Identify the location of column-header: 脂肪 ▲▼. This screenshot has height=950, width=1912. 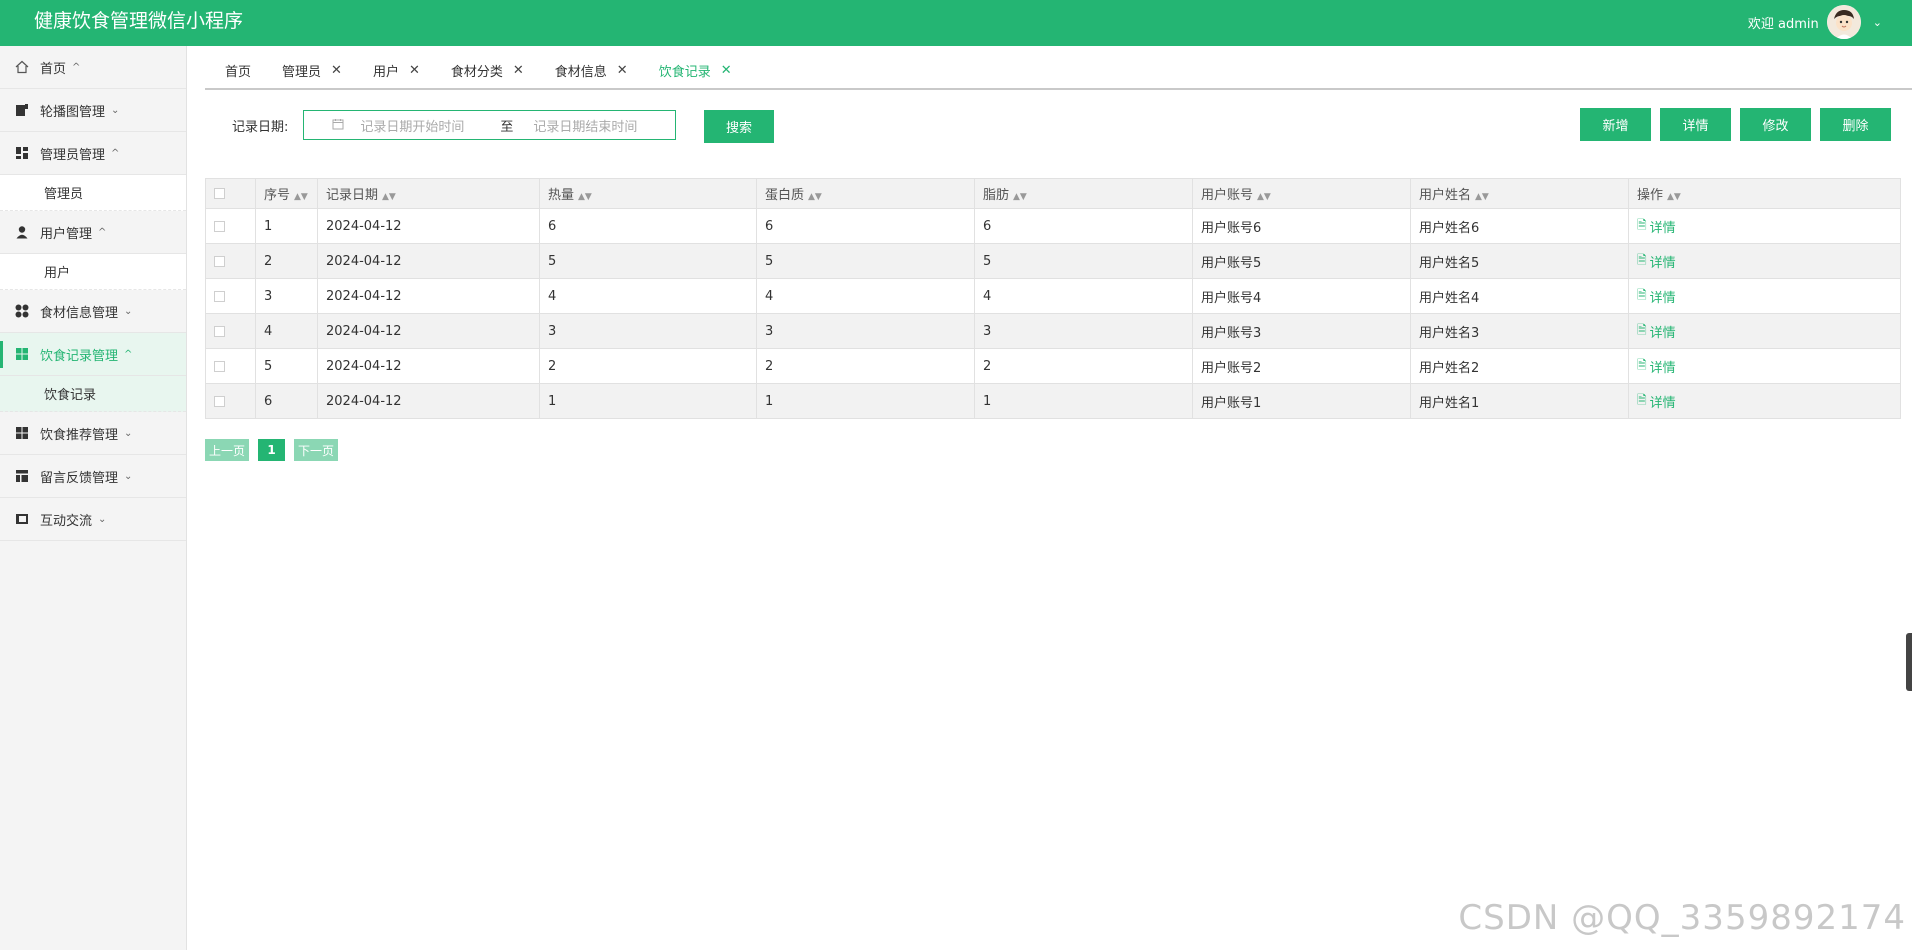
(1083, 193).